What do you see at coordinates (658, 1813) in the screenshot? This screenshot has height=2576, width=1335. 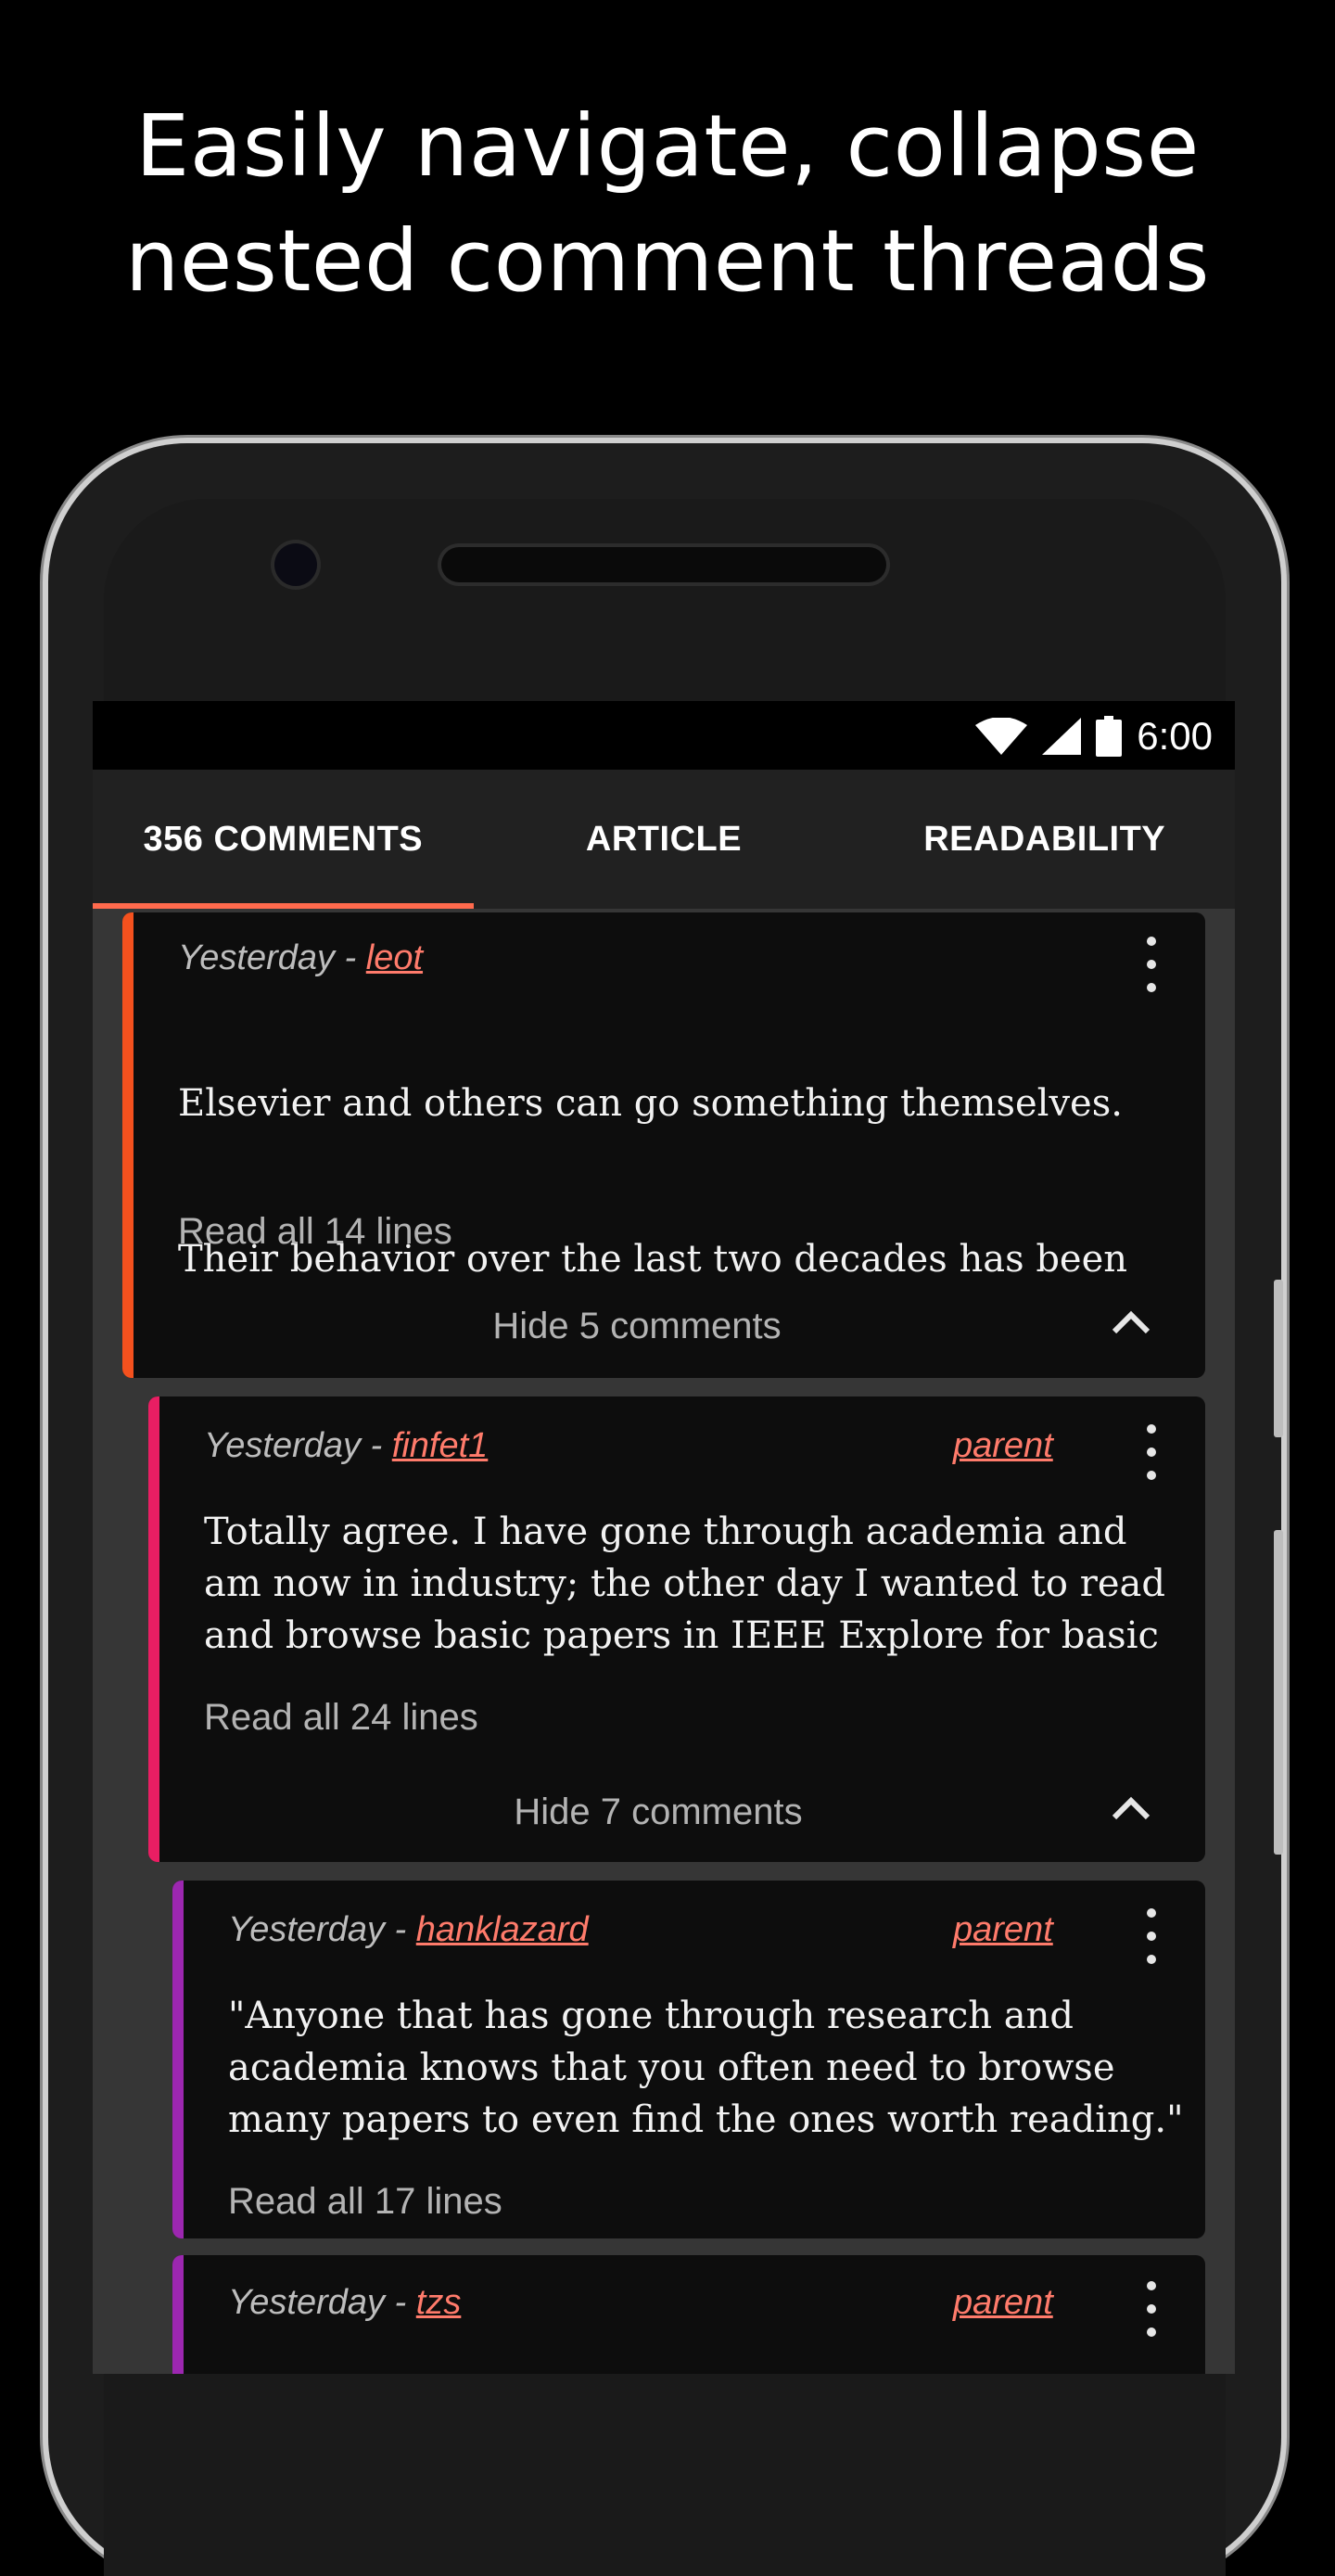 I see `hide-comments-button: Hide 7 comments` at bounding box center [658, 1813].